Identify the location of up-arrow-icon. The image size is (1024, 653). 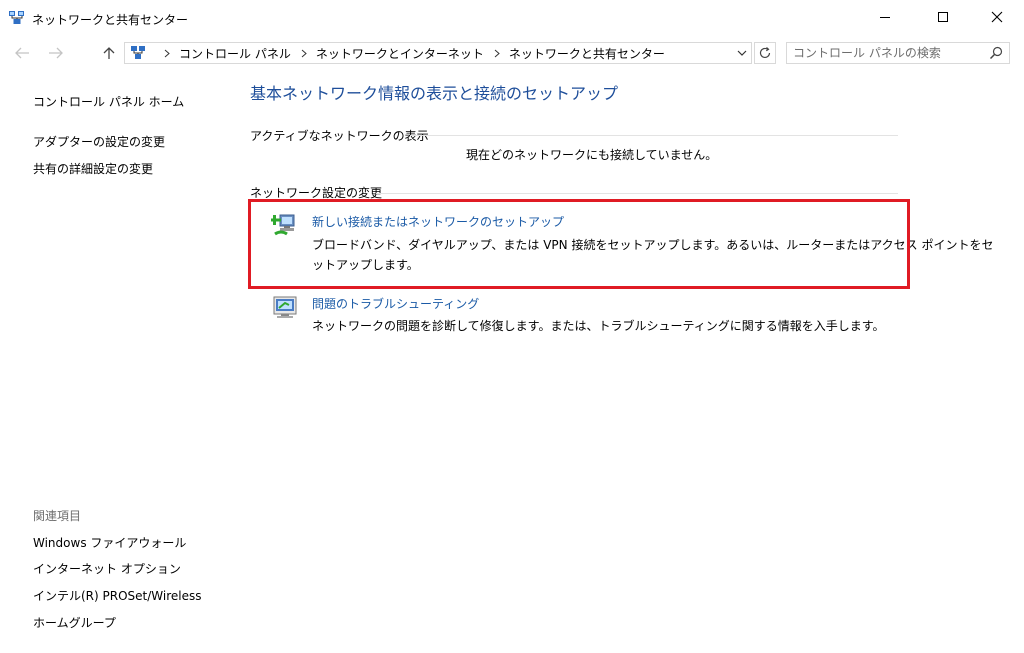
(109, 53).